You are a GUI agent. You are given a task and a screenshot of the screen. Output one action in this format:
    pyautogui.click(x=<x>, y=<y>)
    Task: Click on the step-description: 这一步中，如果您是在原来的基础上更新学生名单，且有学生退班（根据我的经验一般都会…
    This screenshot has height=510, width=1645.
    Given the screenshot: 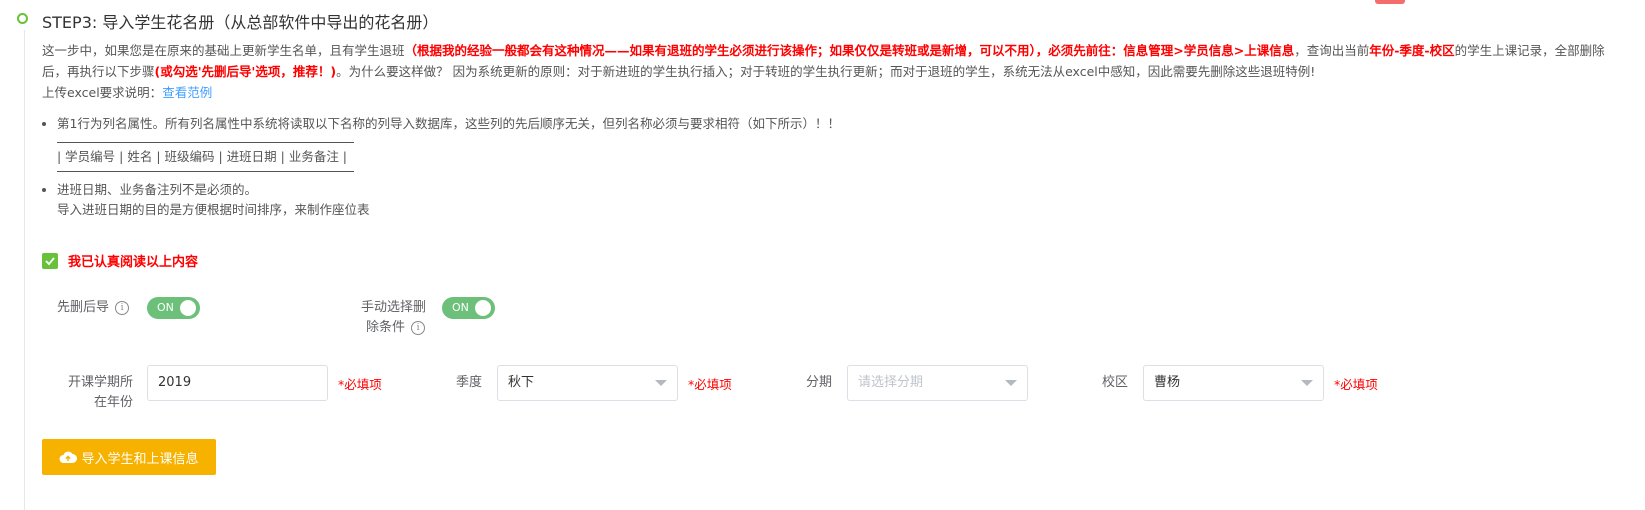 What is the action you would take?
    pyautogui.click(x=832, y=71)
    